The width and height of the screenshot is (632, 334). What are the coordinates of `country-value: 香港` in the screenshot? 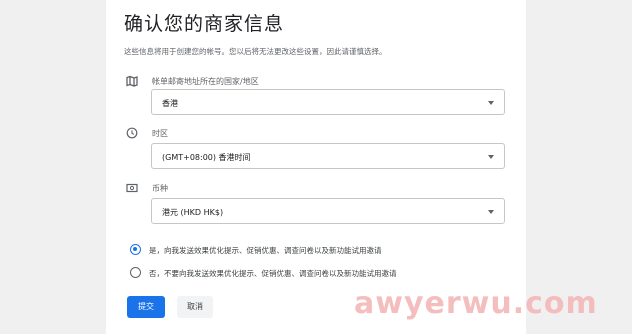 It's located at (170, 103).